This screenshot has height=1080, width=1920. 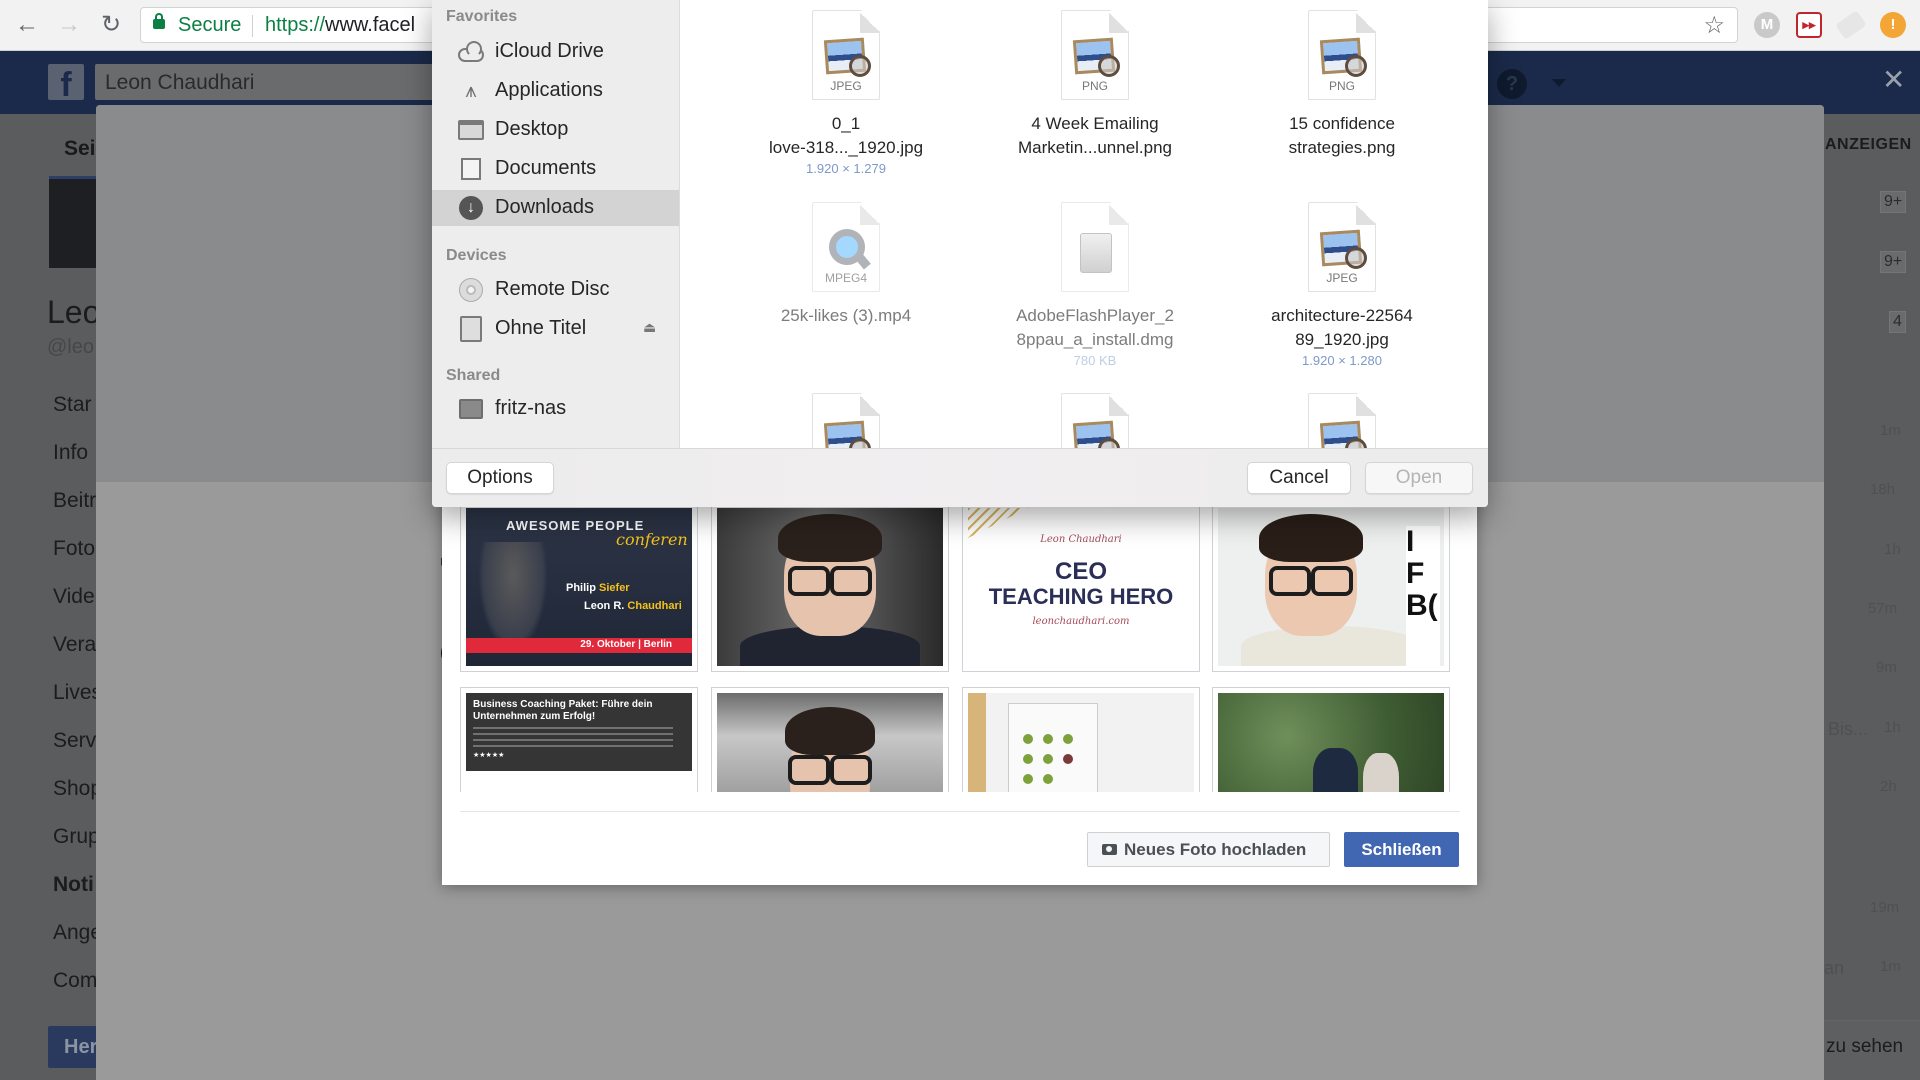 I want to click on upload-label: Neues Foto hochladen, so click(x=1215, y=849).